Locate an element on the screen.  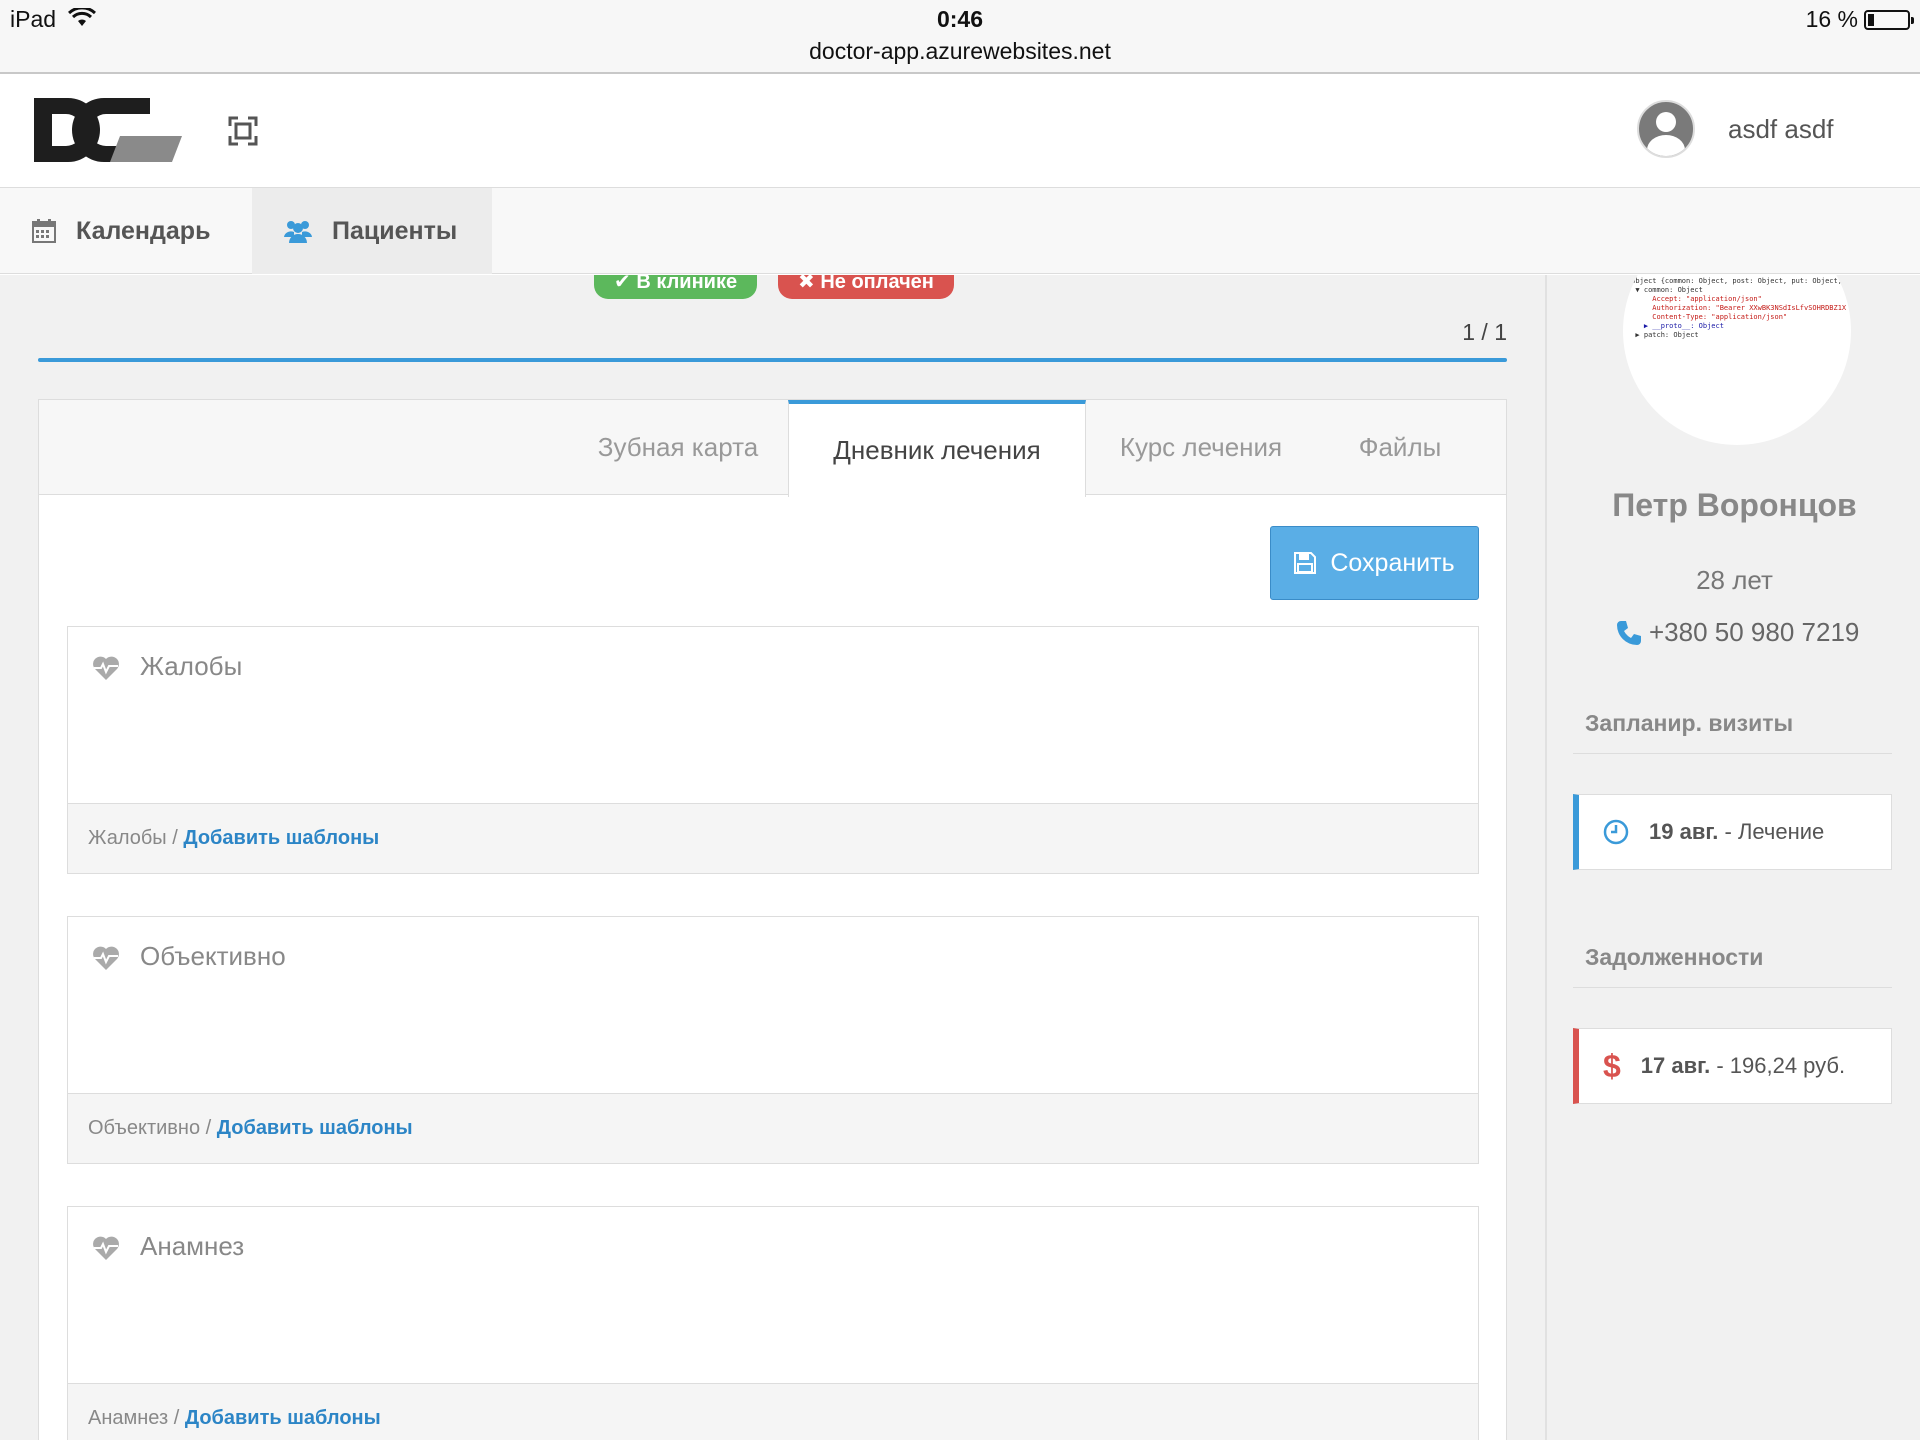
nav-calendar: Календарь is located at coordinates (121, 231).